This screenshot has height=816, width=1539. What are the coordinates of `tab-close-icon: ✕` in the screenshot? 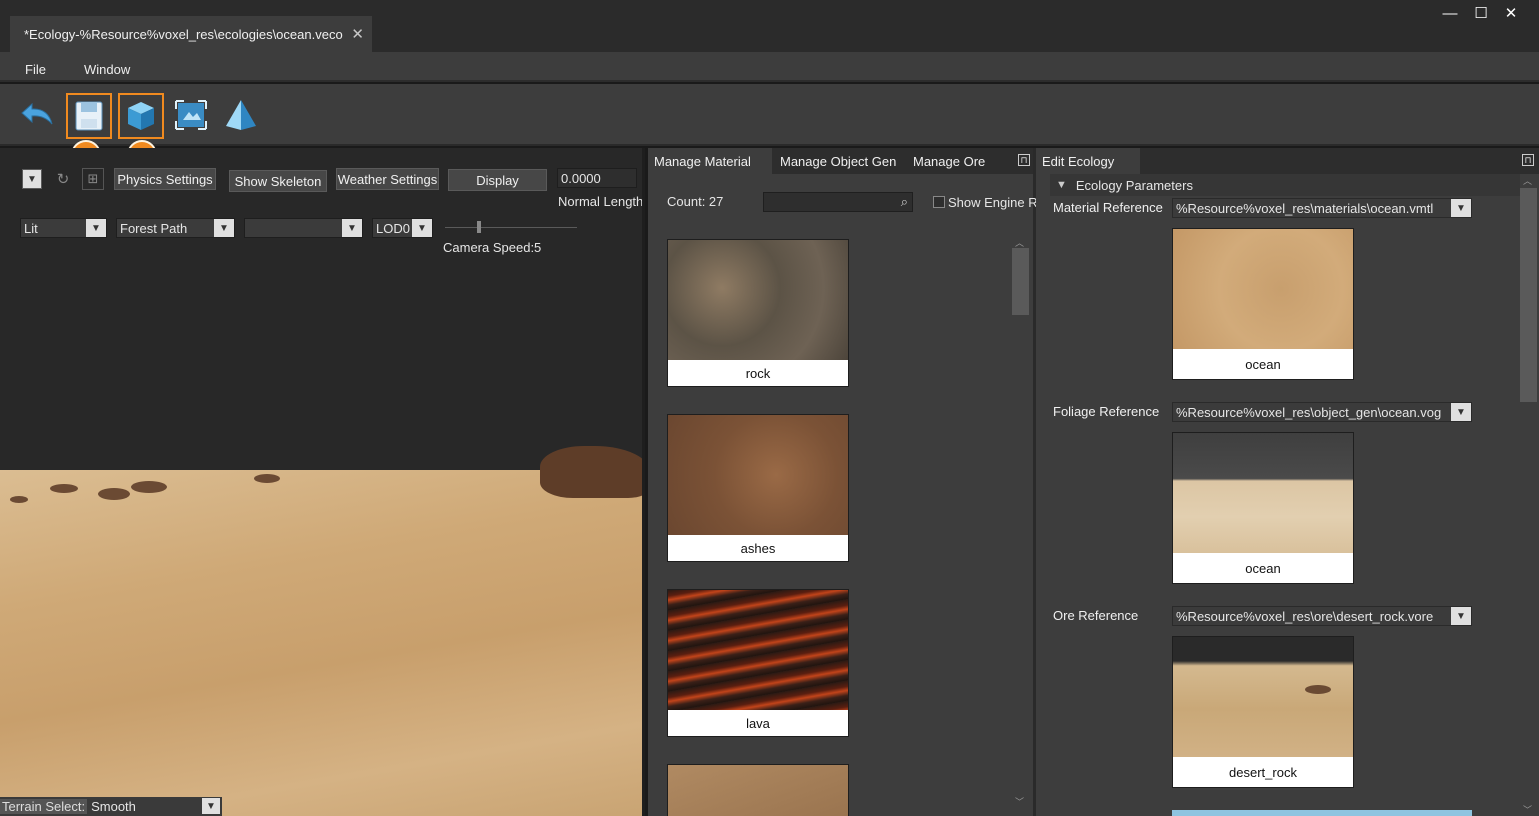 It's located at (357, 34).